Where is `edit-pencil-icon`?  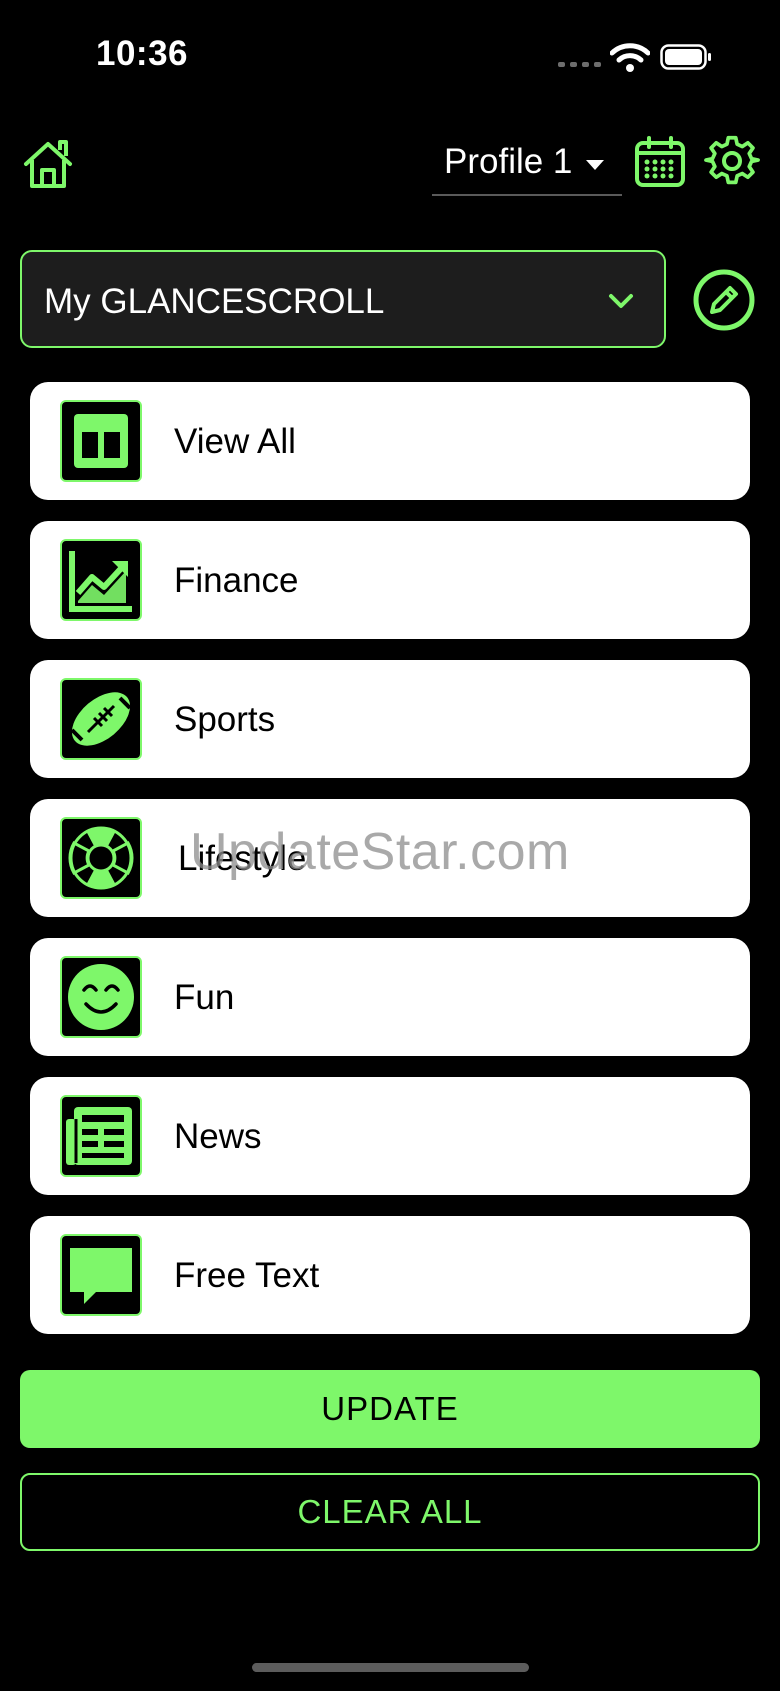 edit-pencil-icon is located at coordinates (724, 300).